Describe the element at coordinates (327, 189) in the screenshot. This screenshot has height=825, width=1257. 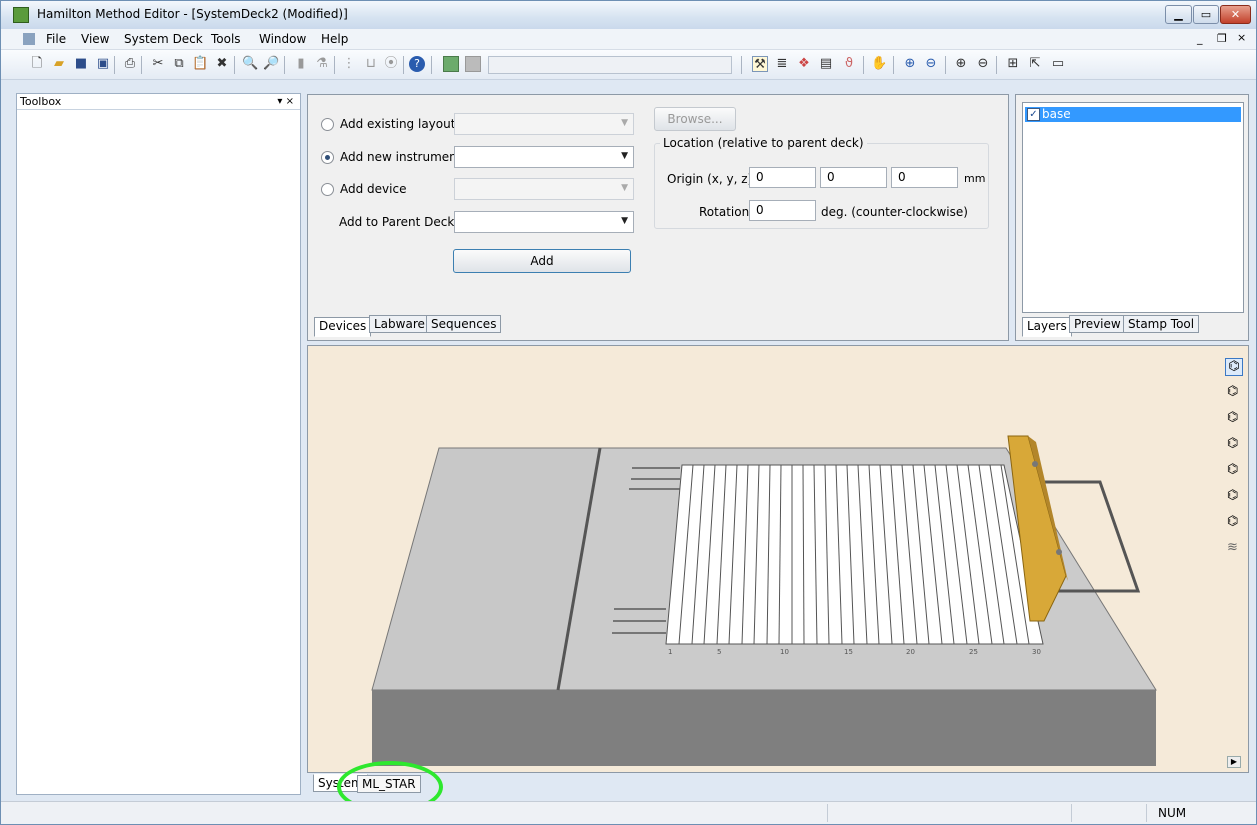
I see `add-device-radio` at that location.